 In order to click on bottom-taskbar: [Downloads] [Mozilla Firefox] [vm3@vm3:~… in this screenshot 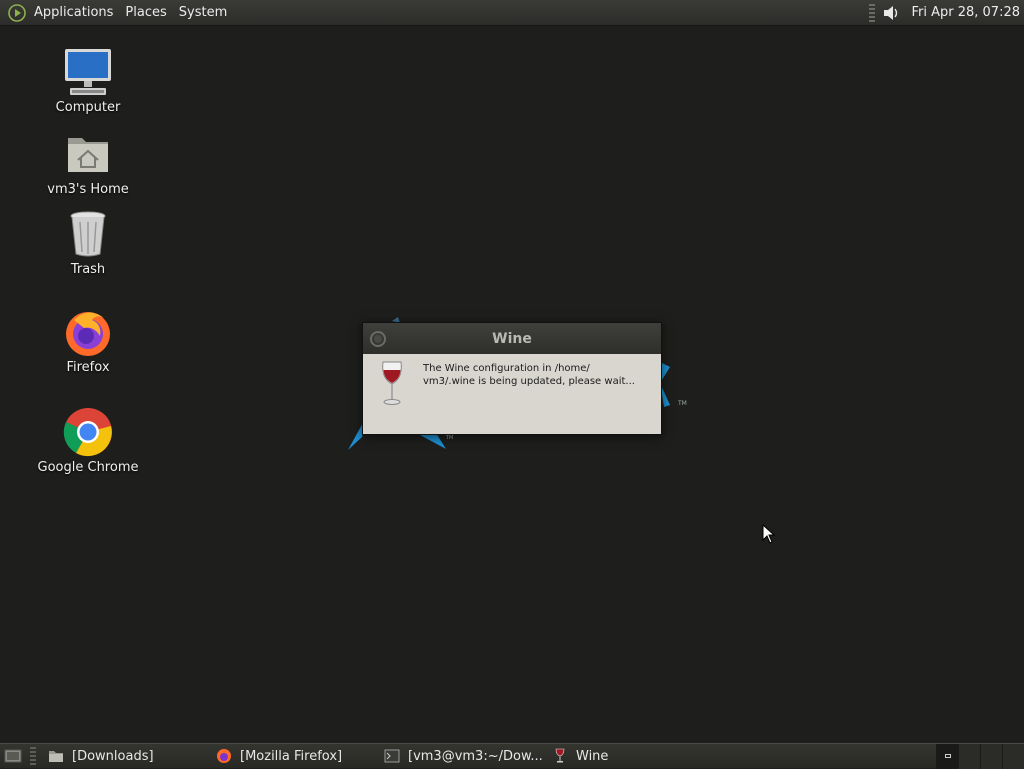, I will do `click(512, 756)`.